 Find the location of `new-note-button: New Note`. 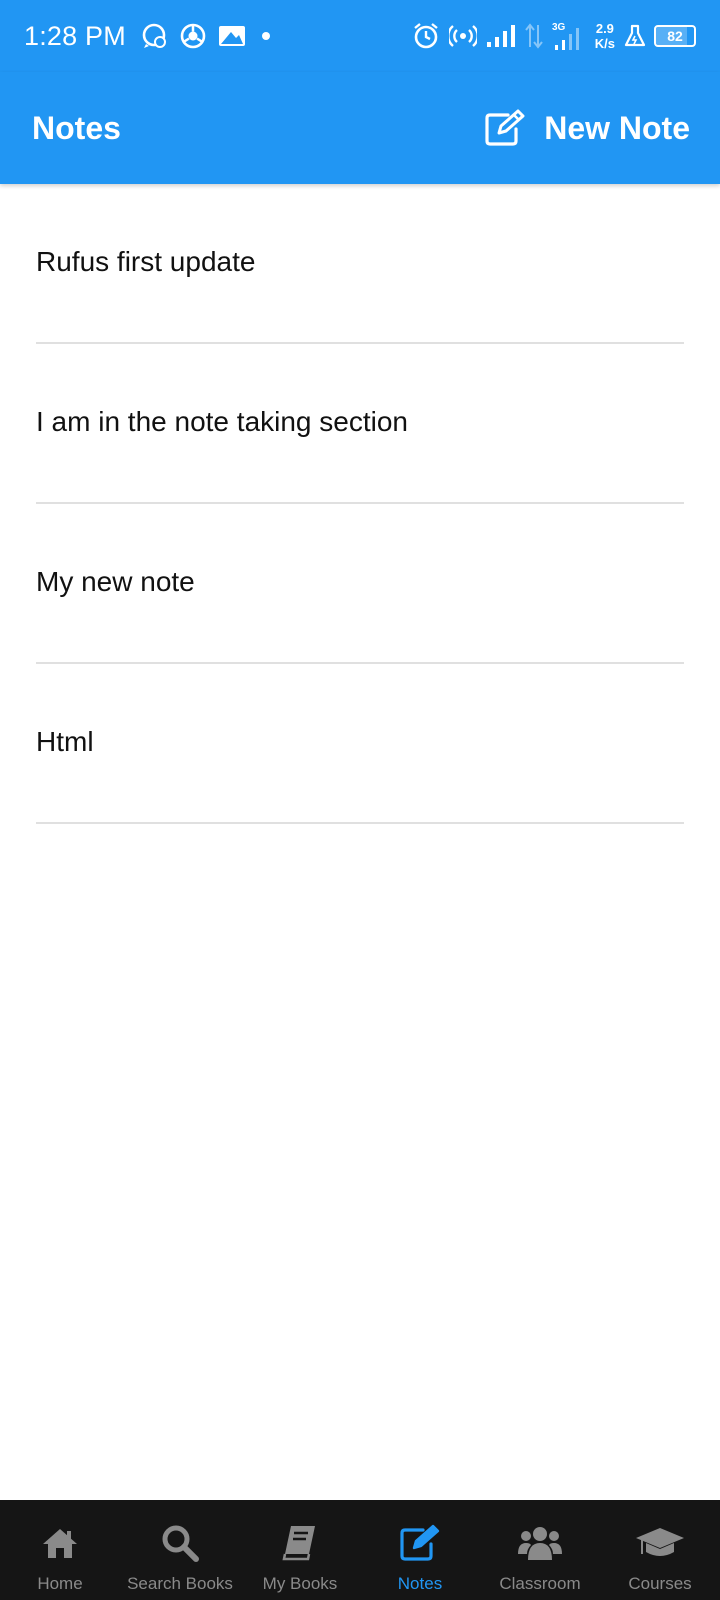

new-note-button: New Note is located at coordinates (587, 128).